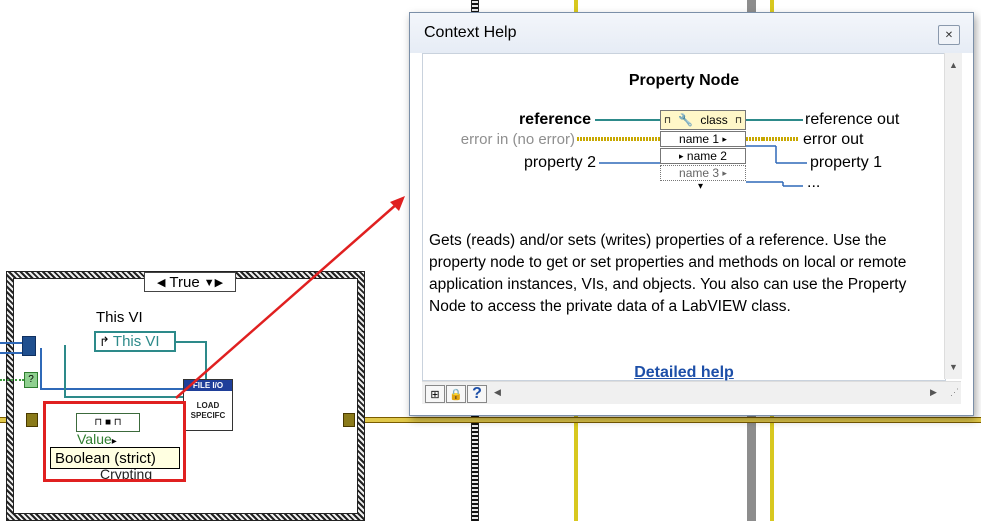 This screenshot has width=981, height=521. I want to click on node-connector-icon: ⊓, so click(668, 119).